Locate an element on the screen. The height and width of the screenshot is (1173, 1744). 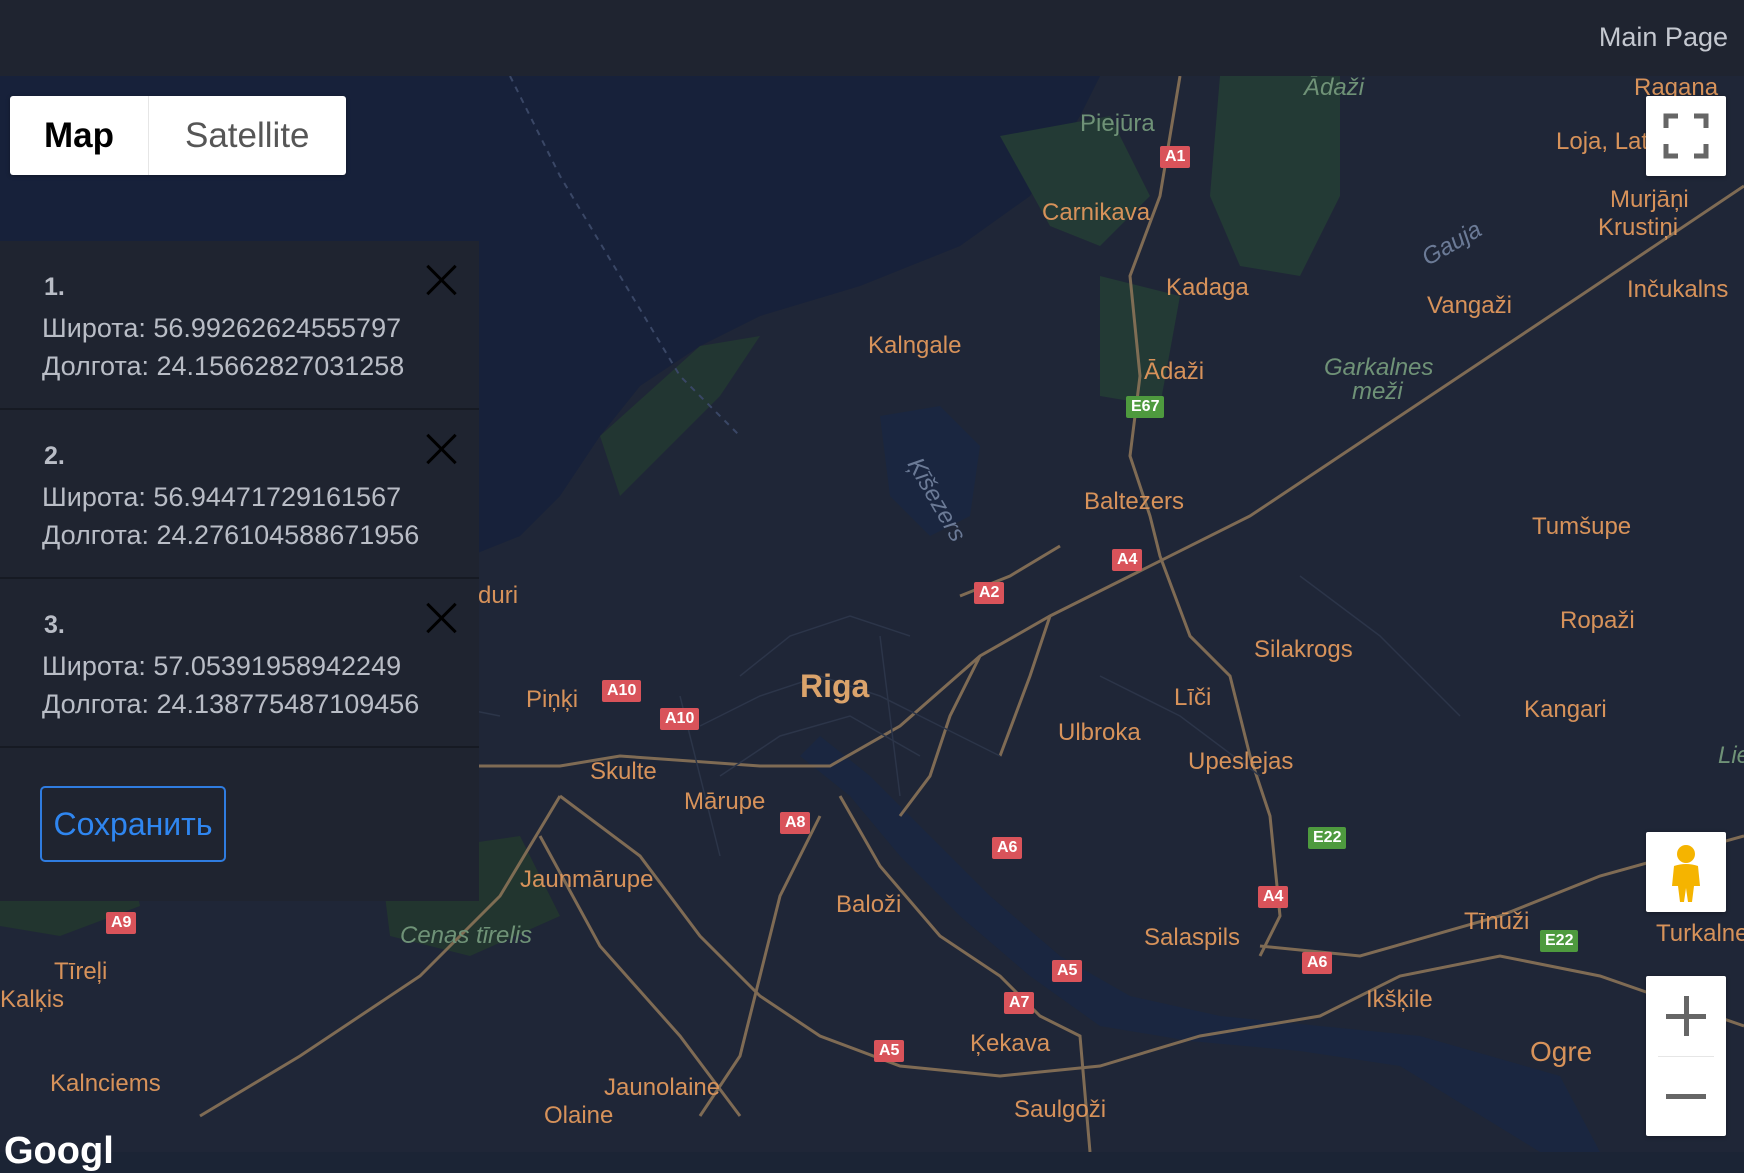
place-label: Olaine is located at coordinates (579, 1115).